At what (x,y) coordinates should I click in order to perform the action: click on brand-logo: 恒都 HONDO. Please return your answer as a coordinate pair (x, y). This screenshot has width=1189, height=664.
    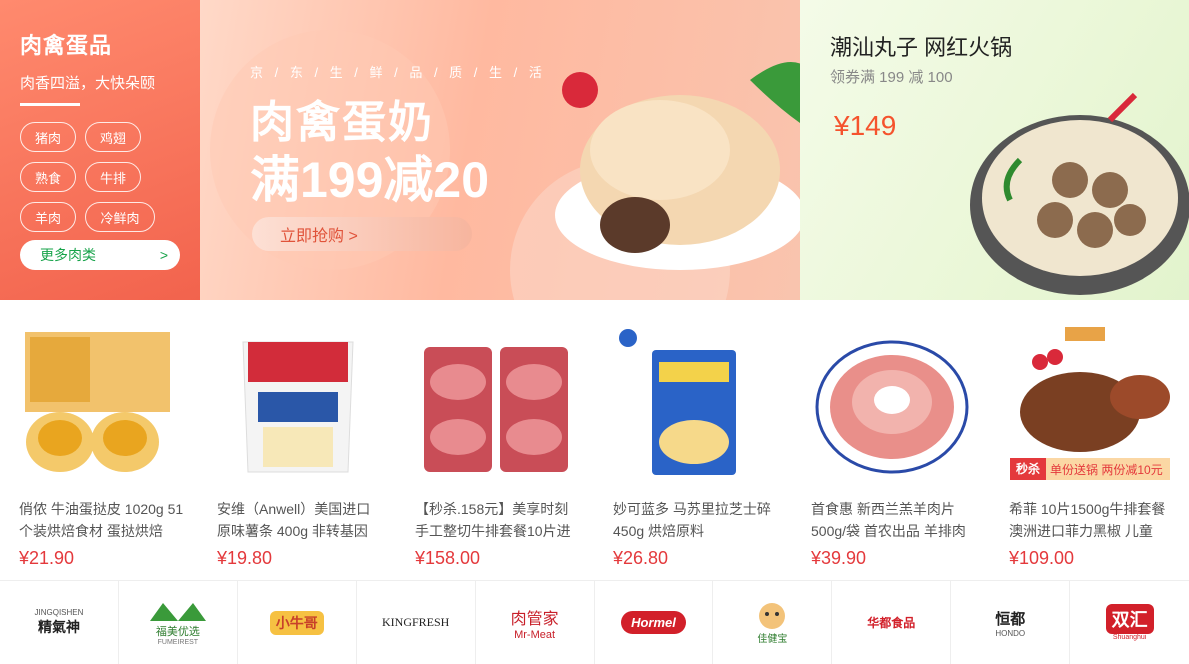
    Looking at the image, I should click on (1011, 622).